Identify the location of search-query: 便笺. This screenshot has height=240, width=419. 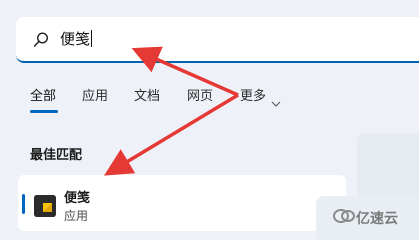
(75, 39).